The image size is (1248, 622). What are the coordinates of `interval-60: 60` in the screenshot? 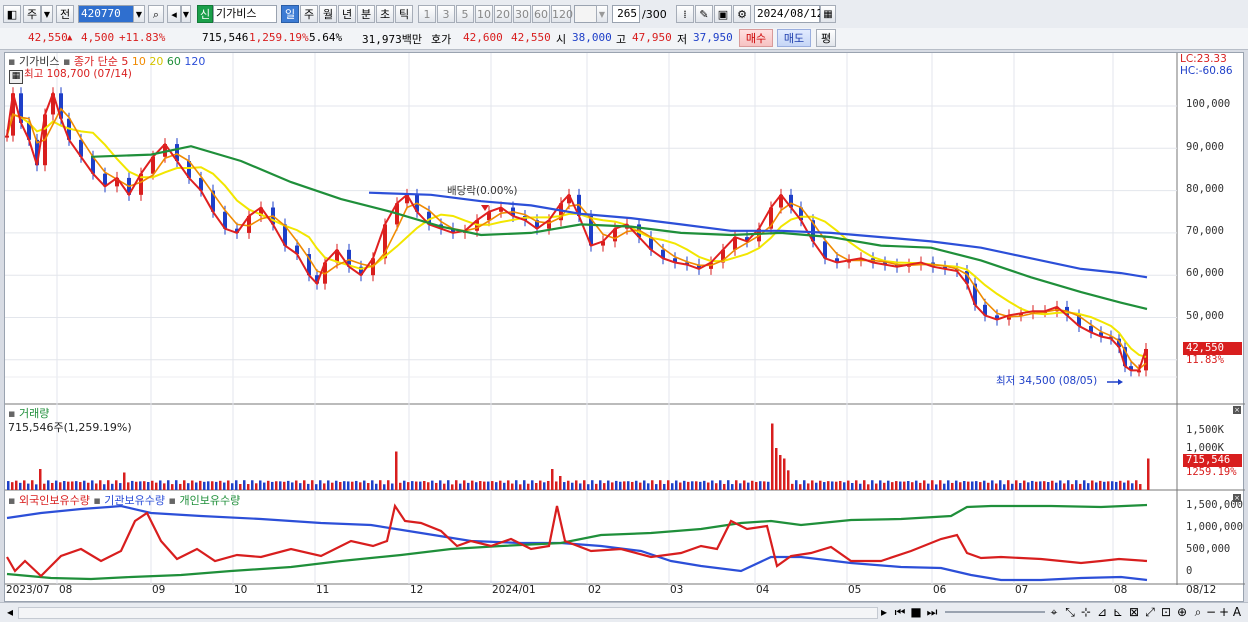 It's located at (541, 14).